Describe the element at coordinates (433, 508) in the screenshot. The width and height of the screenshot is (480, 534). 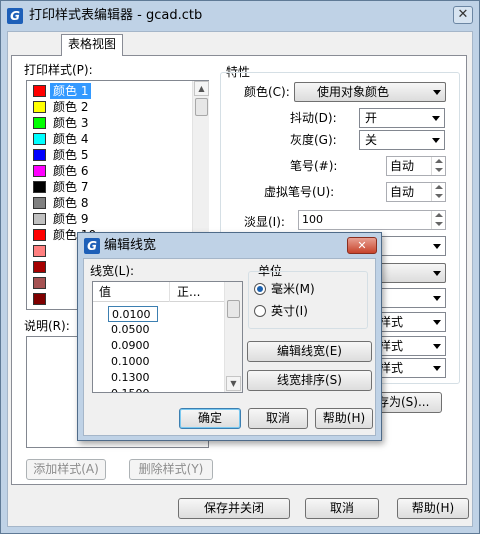
I see `help-button: 帮助(H)` at that location.